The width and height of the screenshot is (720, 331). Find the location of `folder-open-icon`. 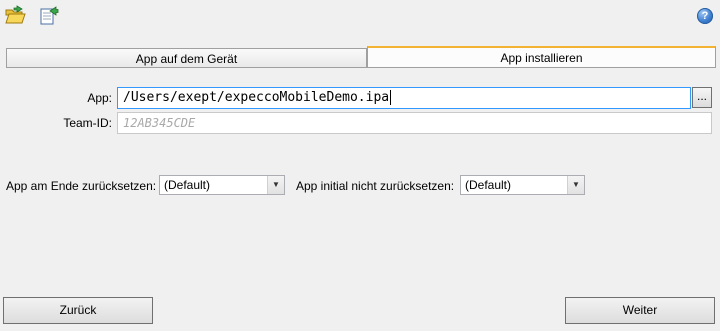

folder-open-icon is located at coordinates (15, 14).